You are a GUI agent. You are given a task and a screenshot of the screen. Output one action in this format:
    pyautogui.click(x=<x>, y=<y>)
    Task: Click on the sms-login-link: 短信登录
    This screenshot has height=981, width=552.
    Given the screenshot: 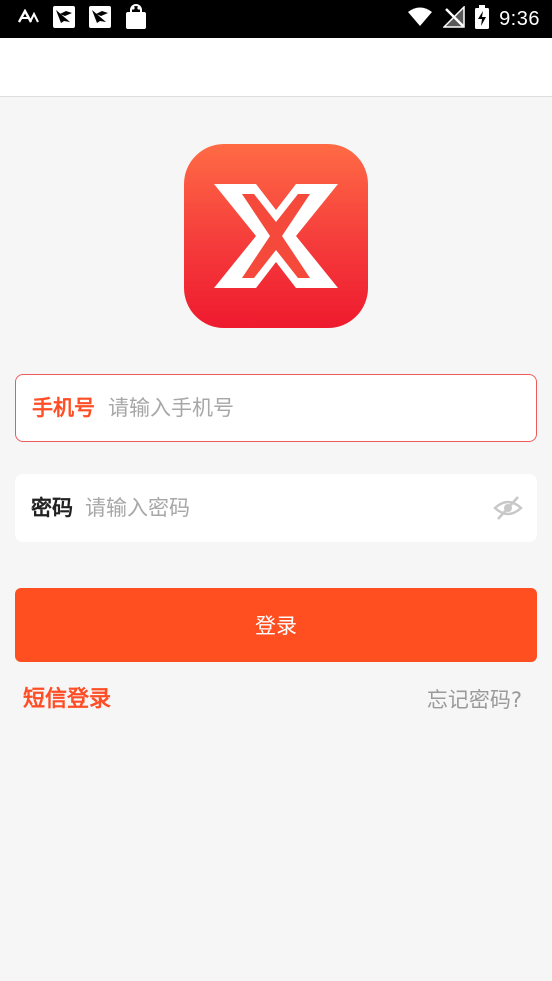 What is the action you would take?
    pyautogui.click(x=67, y=700)
    